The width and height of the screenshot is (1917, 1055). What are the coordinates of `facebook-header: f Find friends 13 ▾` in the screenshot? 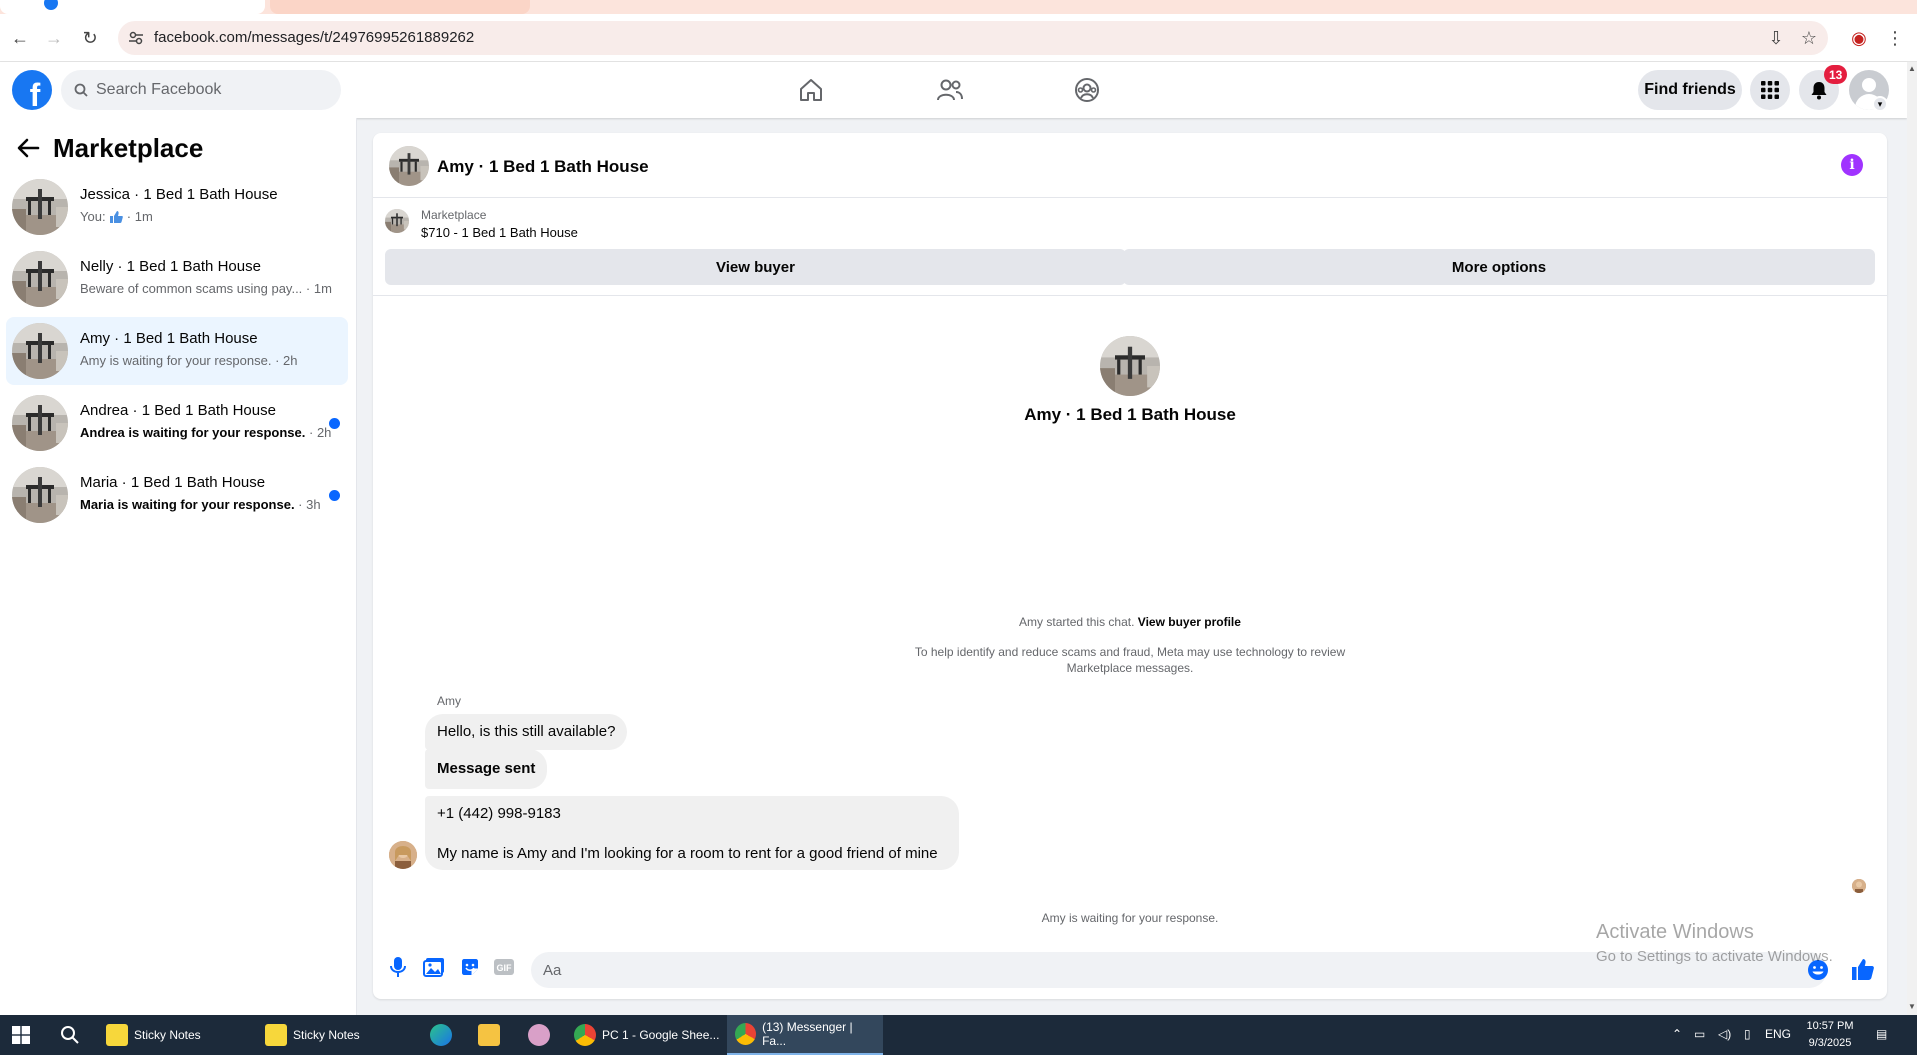 It's located at (953, 90).